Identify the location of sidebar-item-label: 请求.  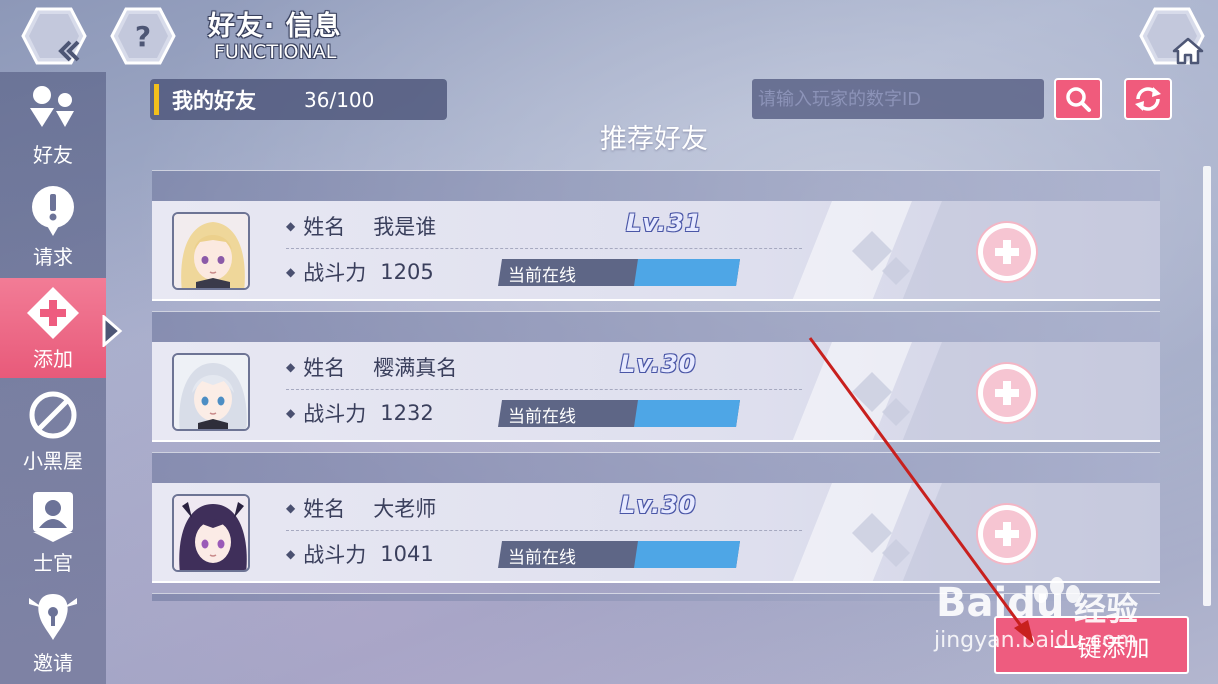
(53, 256).